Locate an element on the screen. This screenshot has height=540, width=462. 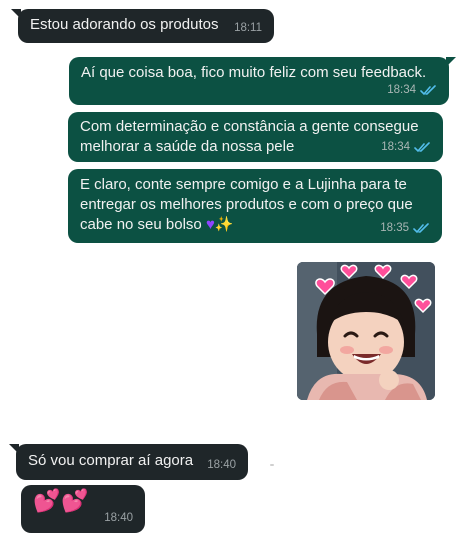
incoming-message-bubble: Estou adorando os produtos 18:11 is located at coordinates (142, 26).